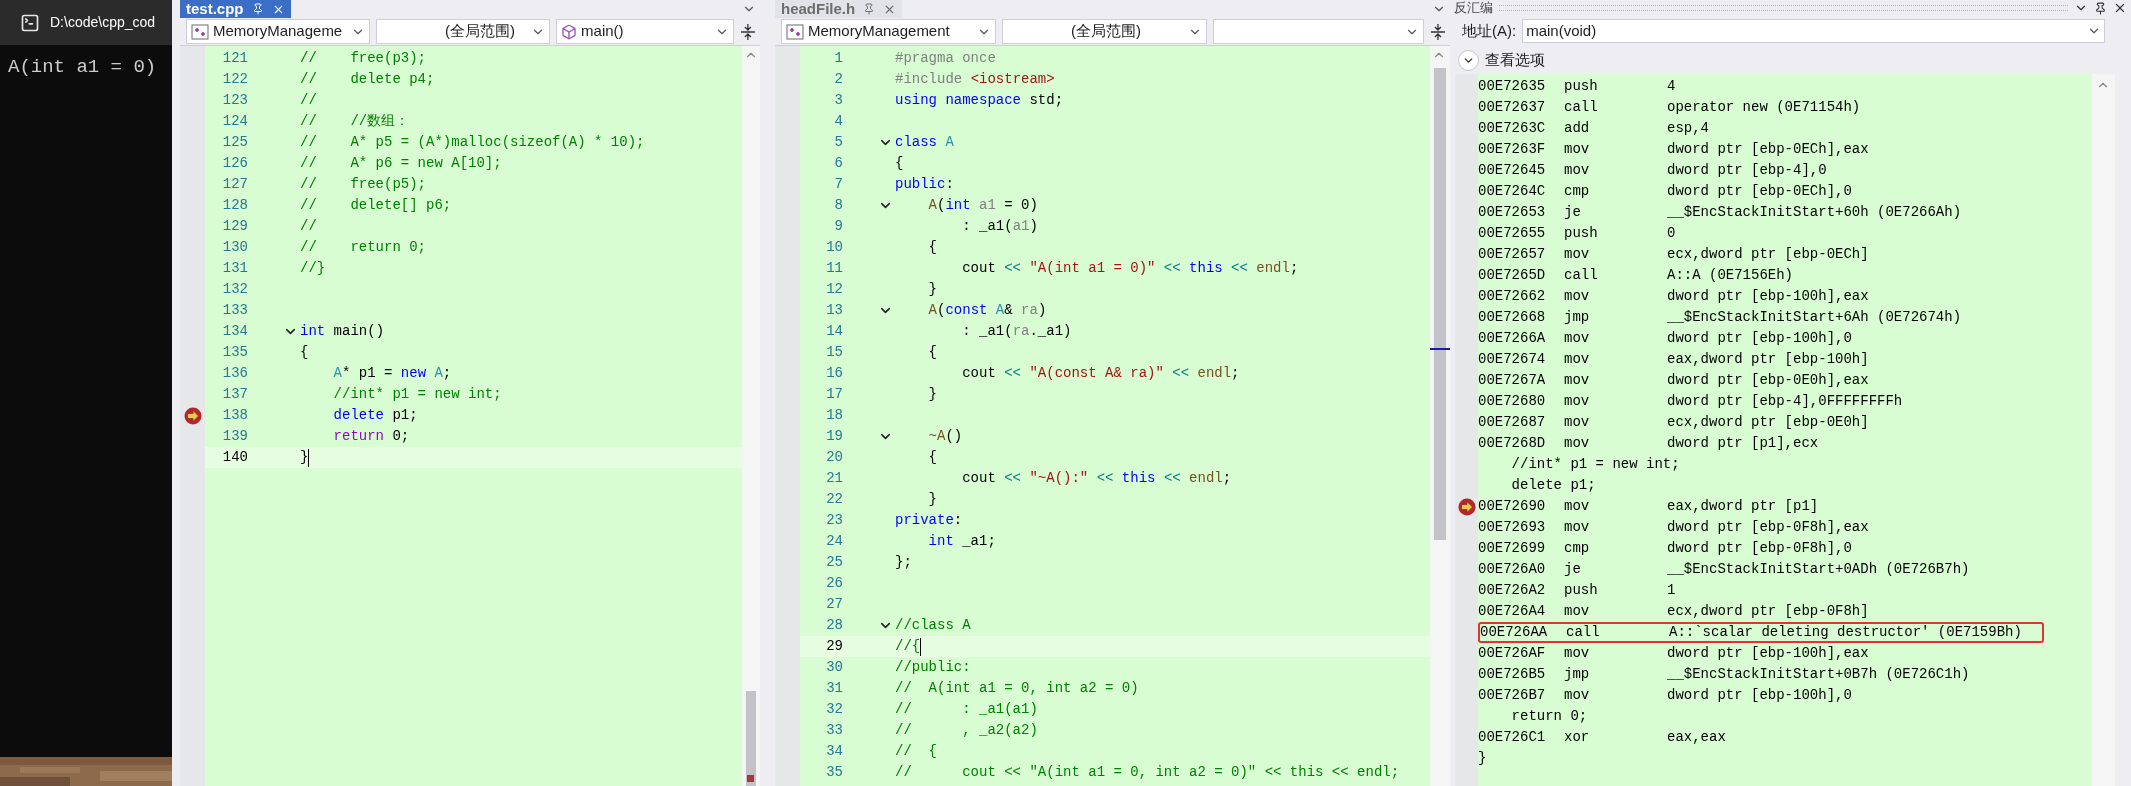 Image resolution: width=2131 pixels, height=786 pixels. Describe the element at coordinates (945, 436) in the screenshot. I see `code-line: ~A()` at that location.